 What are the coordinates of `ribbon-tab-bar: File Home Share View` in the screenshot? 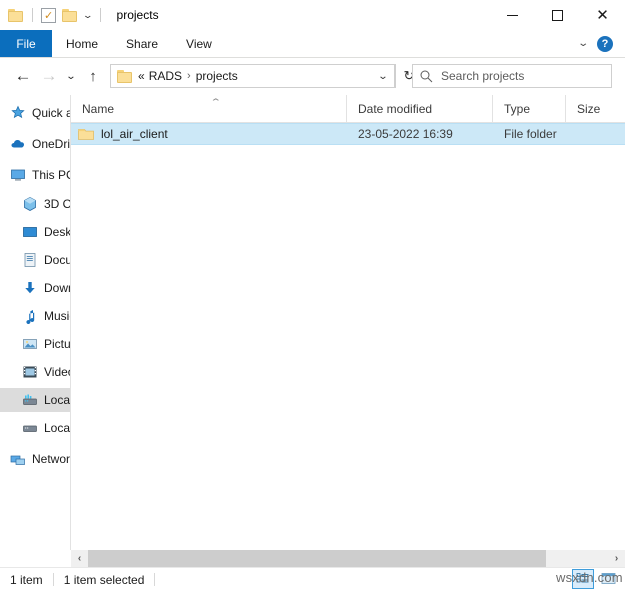 It's located at (312, 44).